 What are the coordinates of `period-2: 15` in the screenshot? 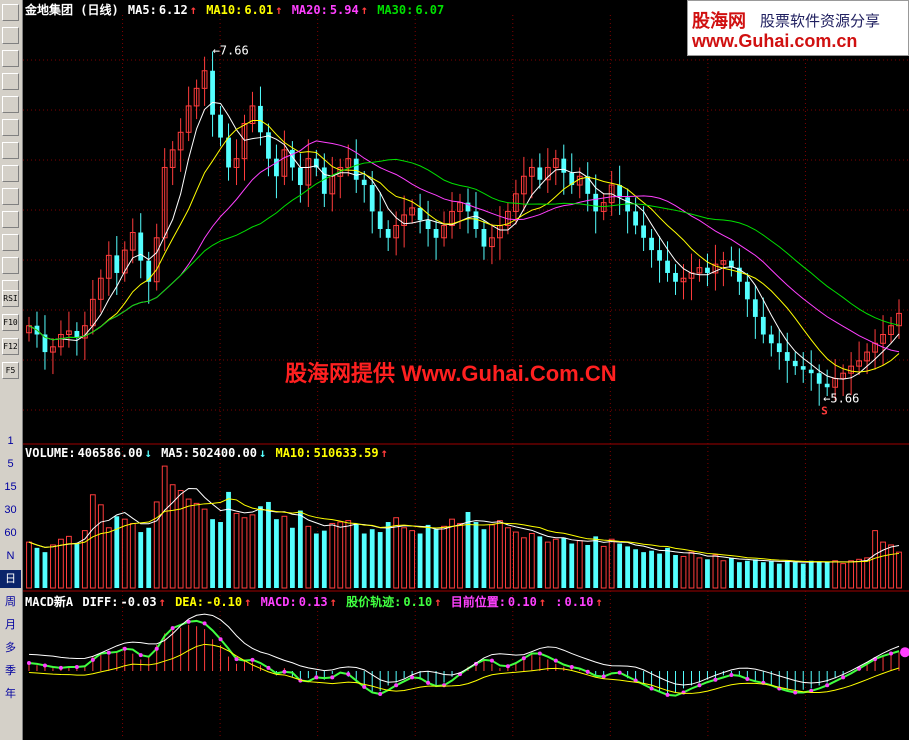 It's located at (10, 487).